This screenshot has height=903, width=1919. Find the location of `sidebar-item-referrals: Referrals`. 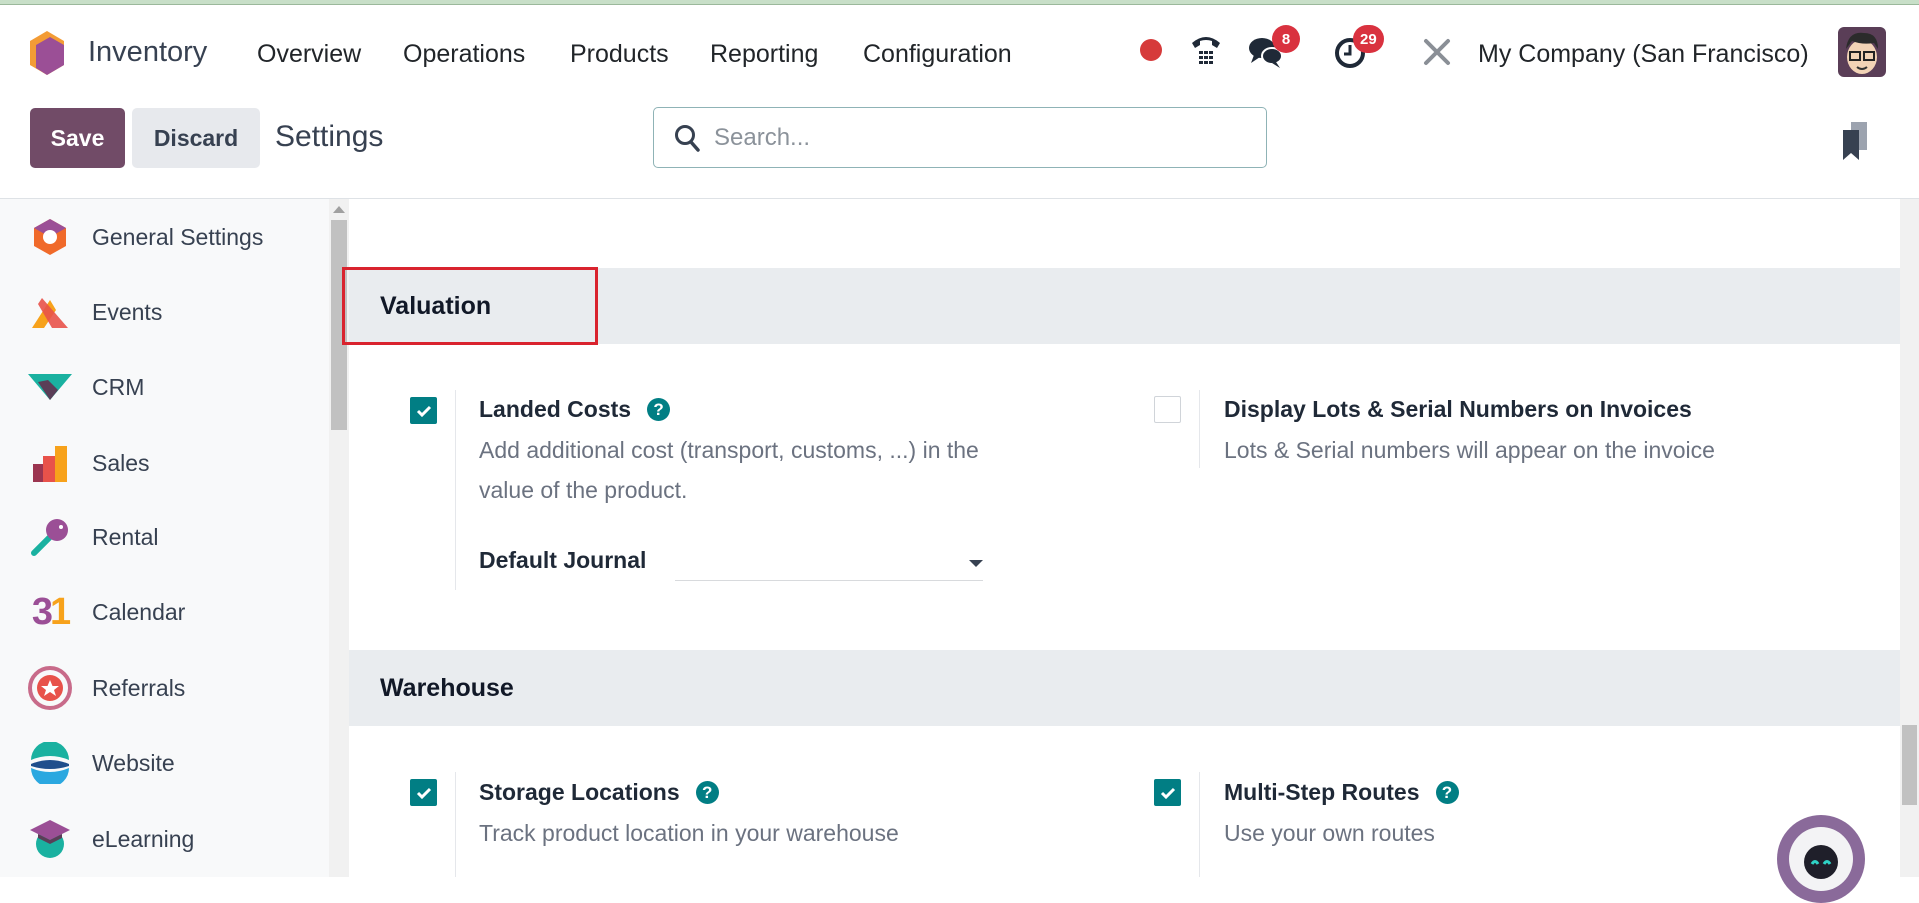

sidebar-item-referrals: Referrals is located at coordinates (106, 688).